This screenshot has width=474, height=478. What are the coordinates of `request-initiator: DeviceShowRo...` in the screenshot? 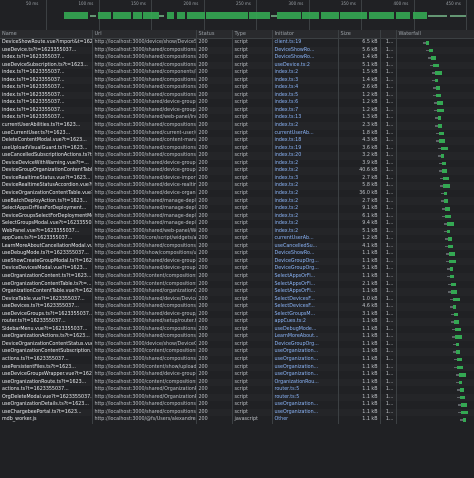 It's located at (305, 254).